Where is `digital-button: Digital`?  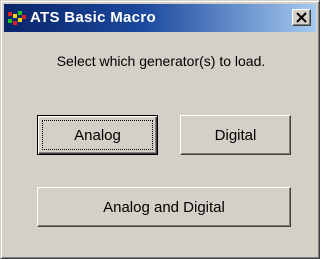 digital-button: Digital is located at coordinates (235, 135).